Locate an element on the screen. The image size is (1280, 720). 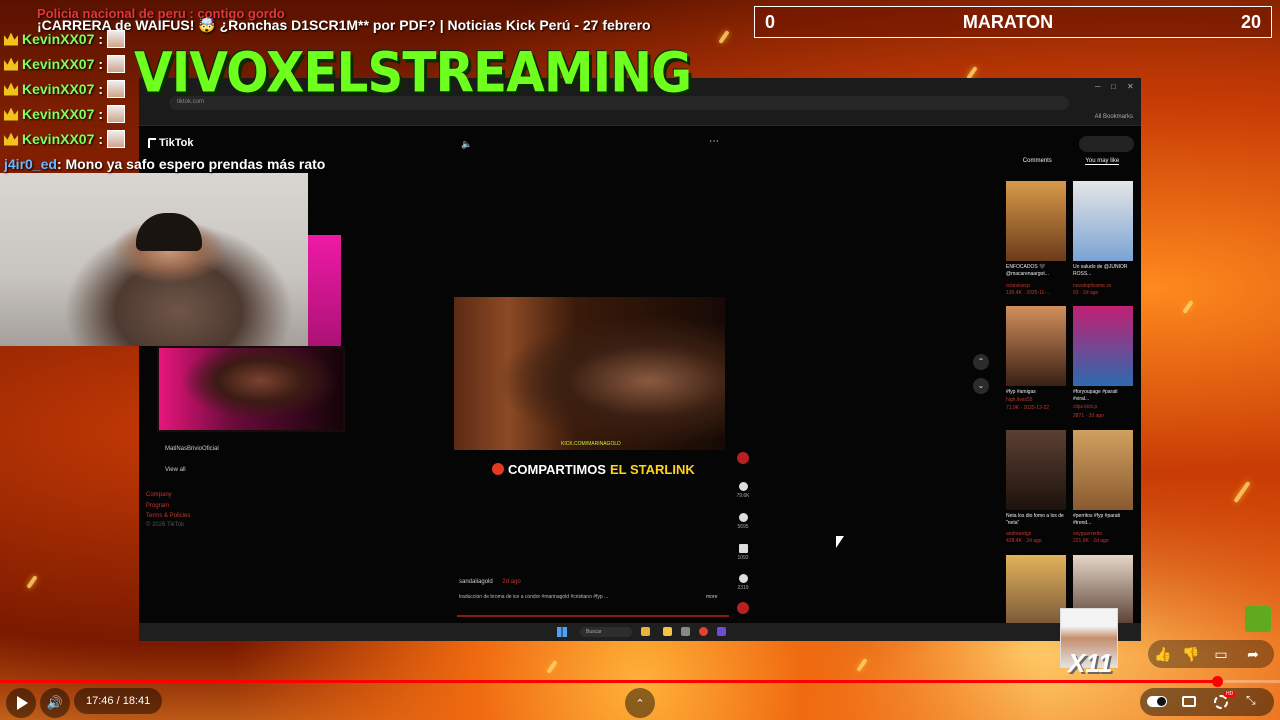
video-watermark: KICK.COM/MARINAGOLD is located at coordinates (591, 444).